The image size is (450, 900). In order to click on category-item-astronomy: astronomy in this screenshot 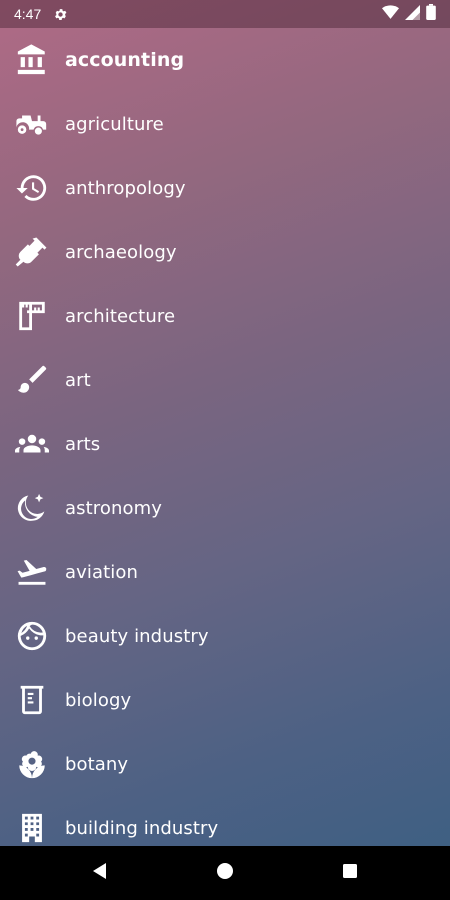, I will do `click(225, 508)`.